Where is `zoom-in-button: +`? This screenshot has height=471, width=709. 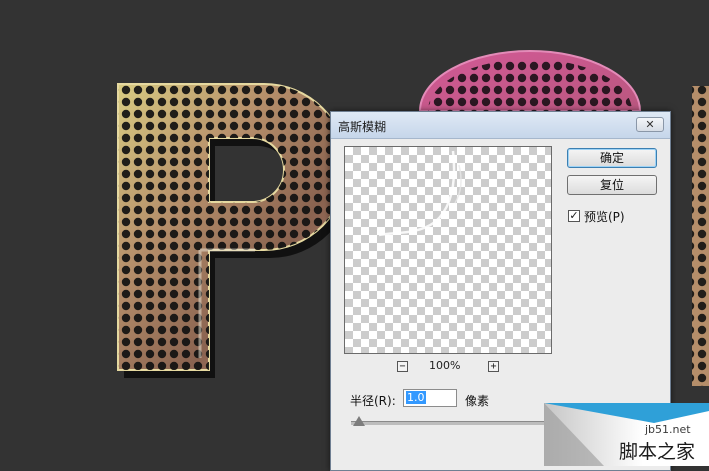
zoom-in-button: + is located at coordinates (493, 366).